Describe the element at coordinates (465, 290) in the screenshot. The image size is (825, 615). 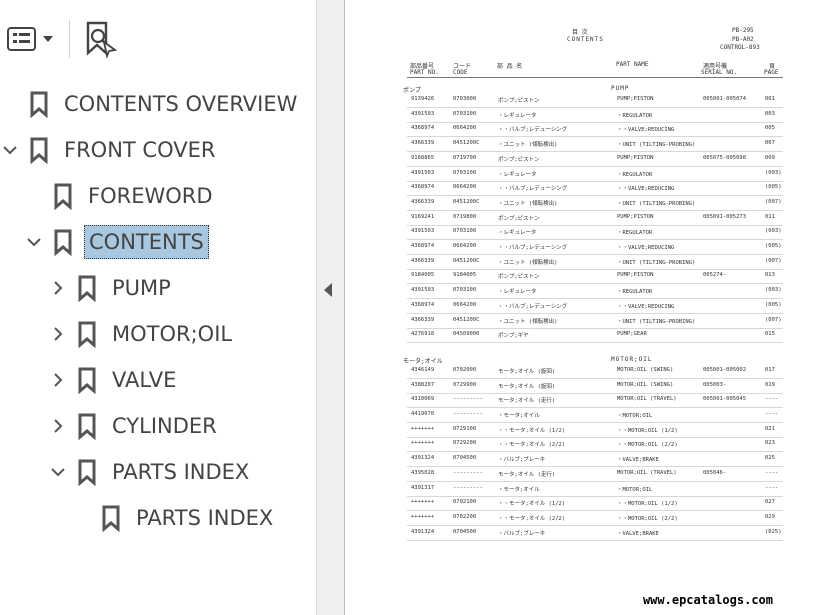
I see `table-cell: 0703100` at that location.